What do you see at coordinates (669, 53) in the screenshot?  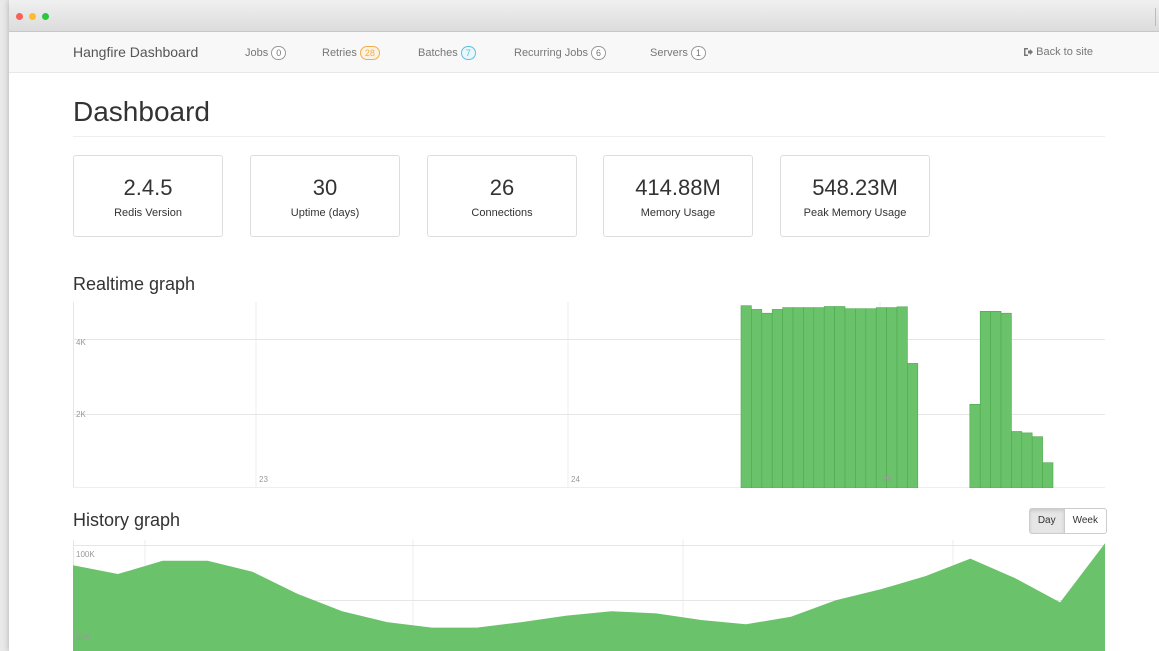 I see `nav-servers-label: Servers` at bounding box center [669, 53].